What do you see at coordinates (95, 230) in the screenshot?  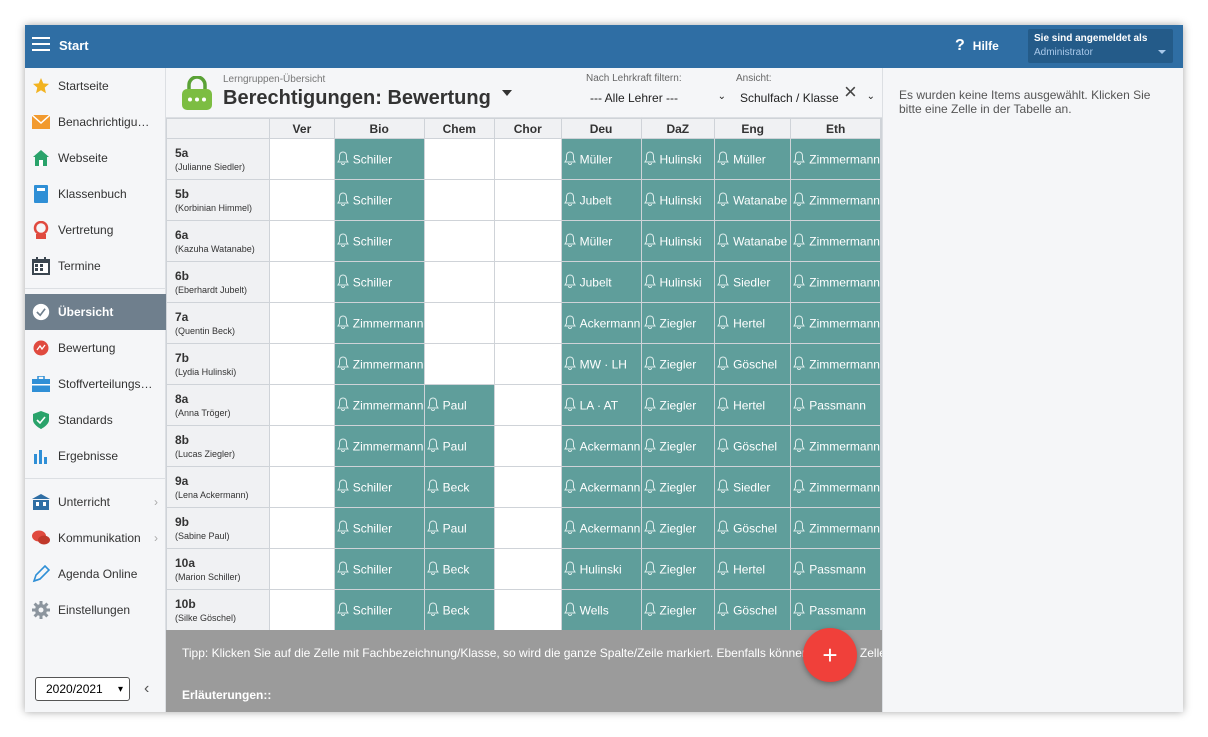 I see `sidebar-item-vertretung: Vertretung` at bounding box center [95, 230].